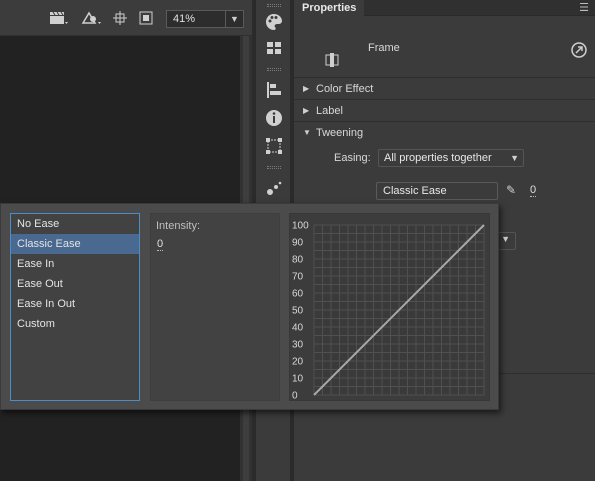 Image resolution: width=595 pixels, height=481 pixels. What do you see at coordinates (298, 294) in the screenshot?
I see `y-tick-label: 60` at bounding box center [298, 294].